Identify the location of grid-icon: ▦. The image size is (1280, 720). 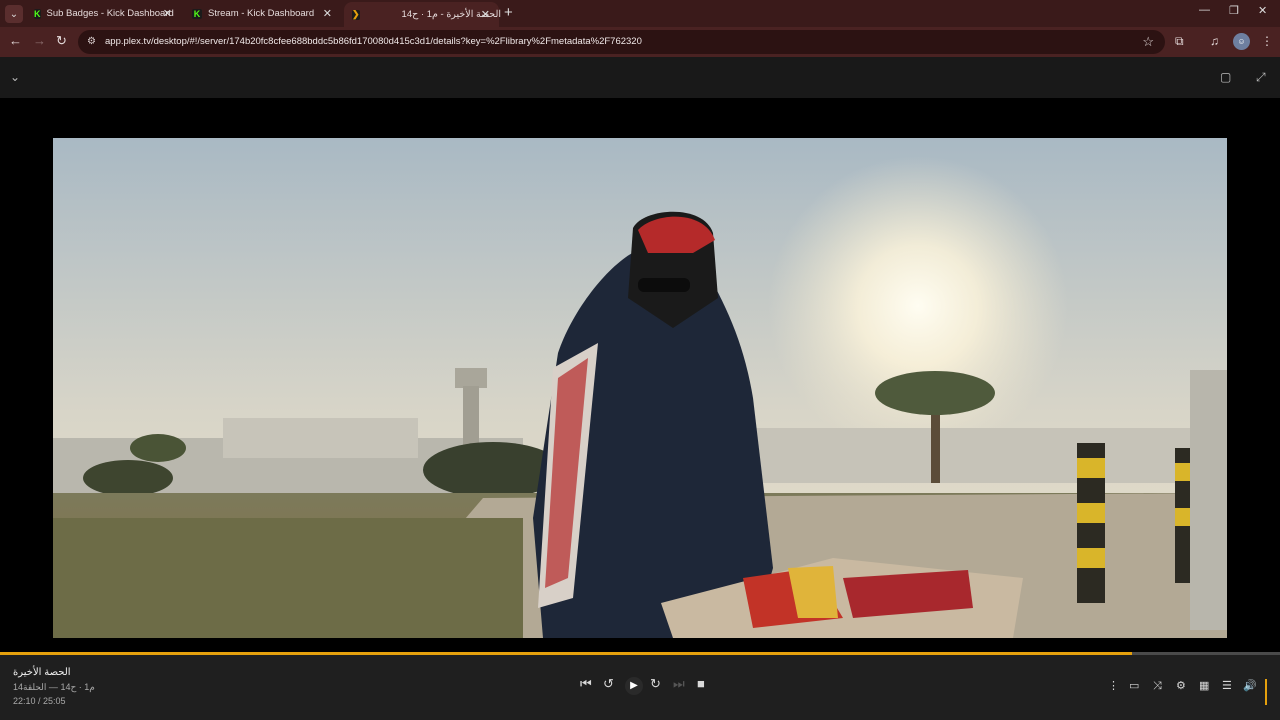
(1204, 686).